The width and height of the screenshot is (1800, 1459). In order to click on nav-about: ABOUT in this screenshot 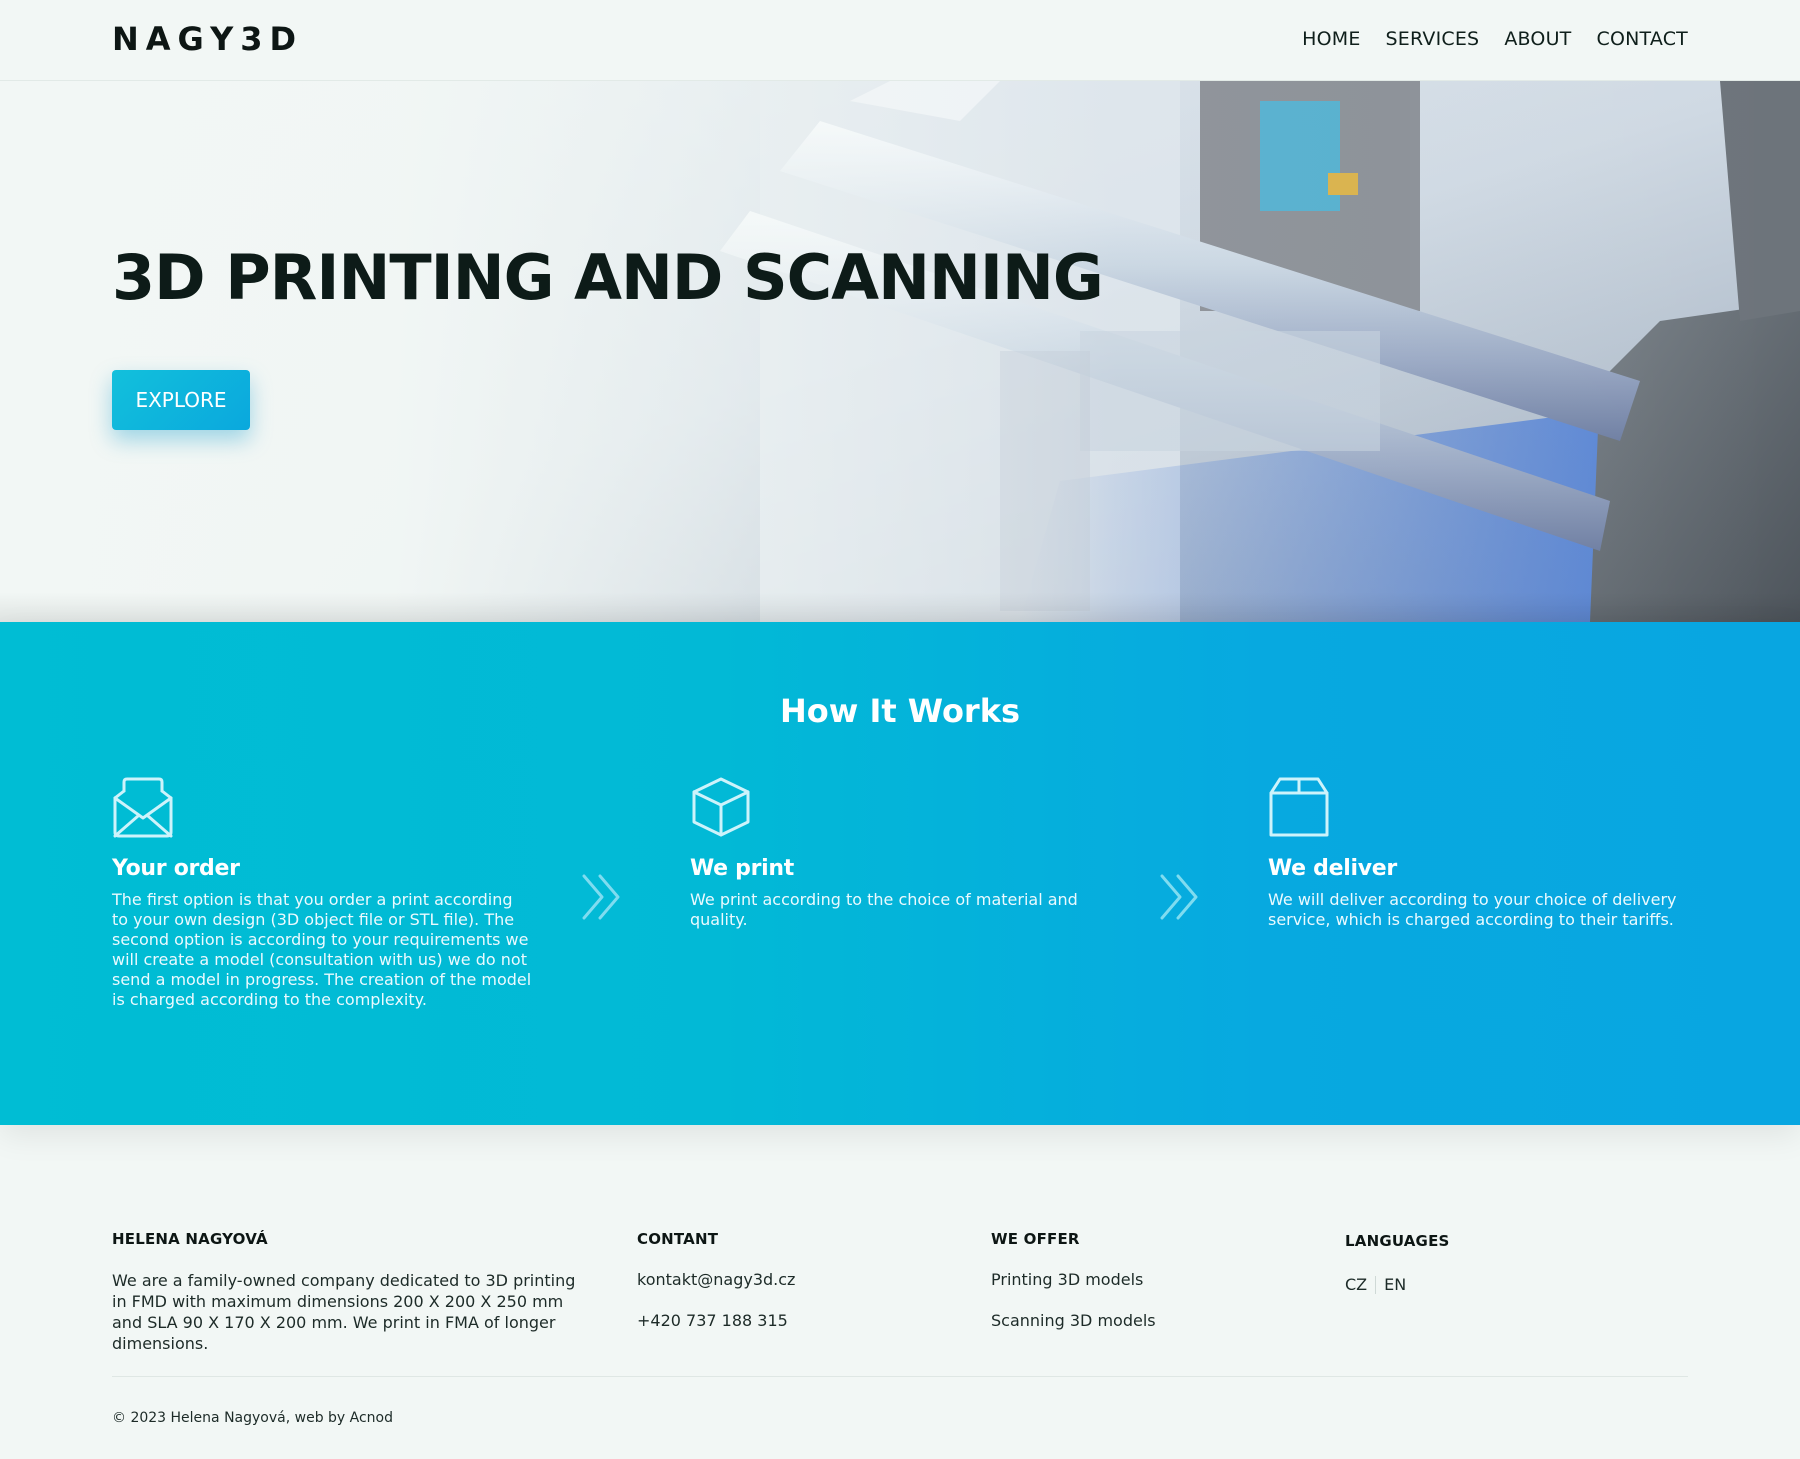, I will do `click(1537, 39)`.